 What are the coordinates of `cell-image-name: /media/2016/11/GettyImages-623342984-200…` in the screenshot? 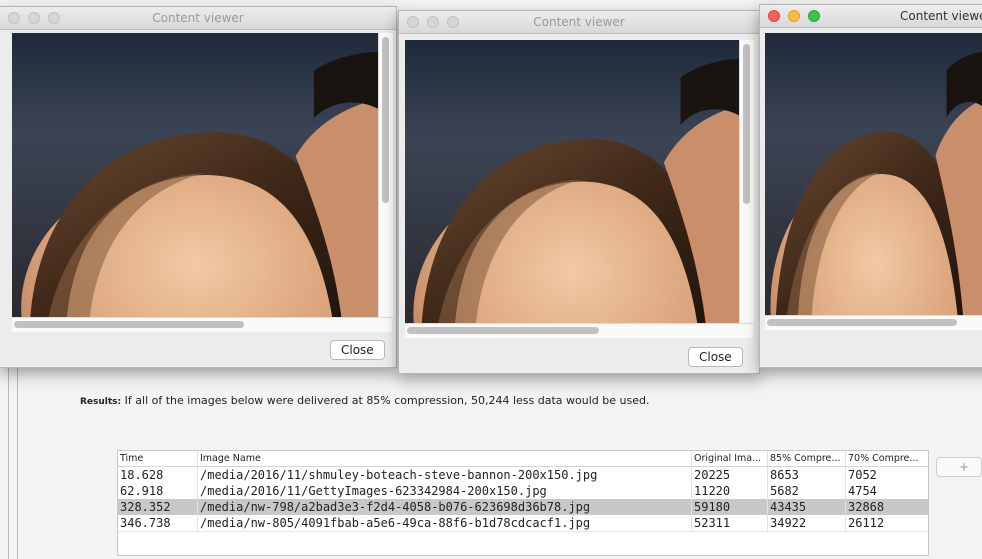 It's located at (445, 491).